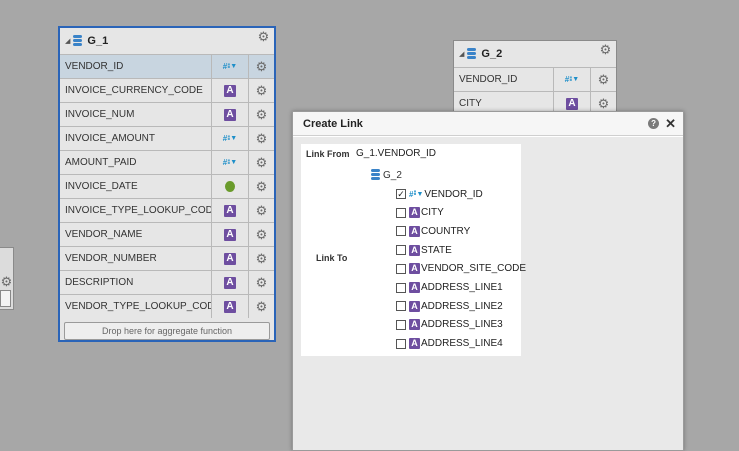 The width and height of the screenshot is (739, 451). What do you see at coordinates (167, 90) in the screenshot?
I see `group-row: INVOICE_CURRENCY_CODE A ⚙` at bounding box center [167, 90].